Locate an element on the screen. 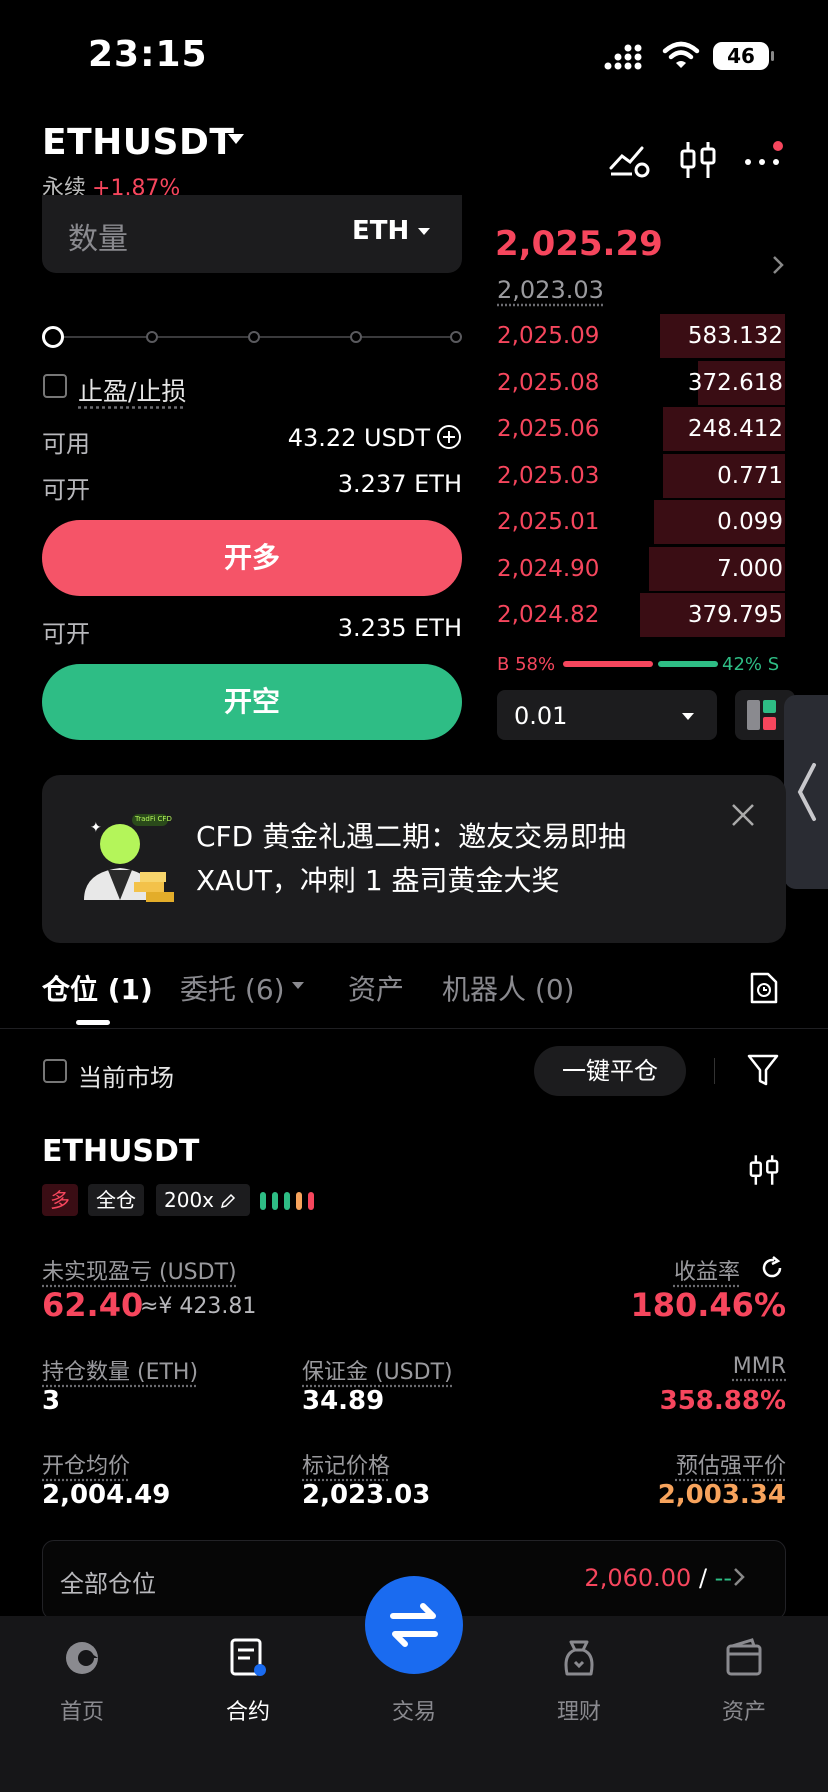 The width and height of the screenshot is (828, 1792). orderbook-ask-row: 2,025.09 583.132 is located at coordinates (640, 336).